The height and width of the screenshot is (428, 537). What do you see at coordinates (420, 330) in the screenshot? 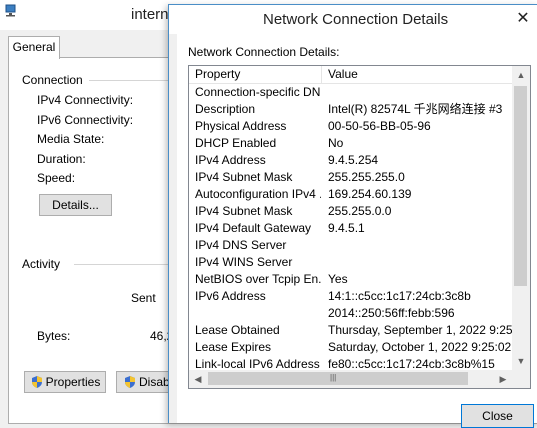
I see `value-cell: Thursday, September 1, 2022 9:25:02` at bounding box center [420, 330].